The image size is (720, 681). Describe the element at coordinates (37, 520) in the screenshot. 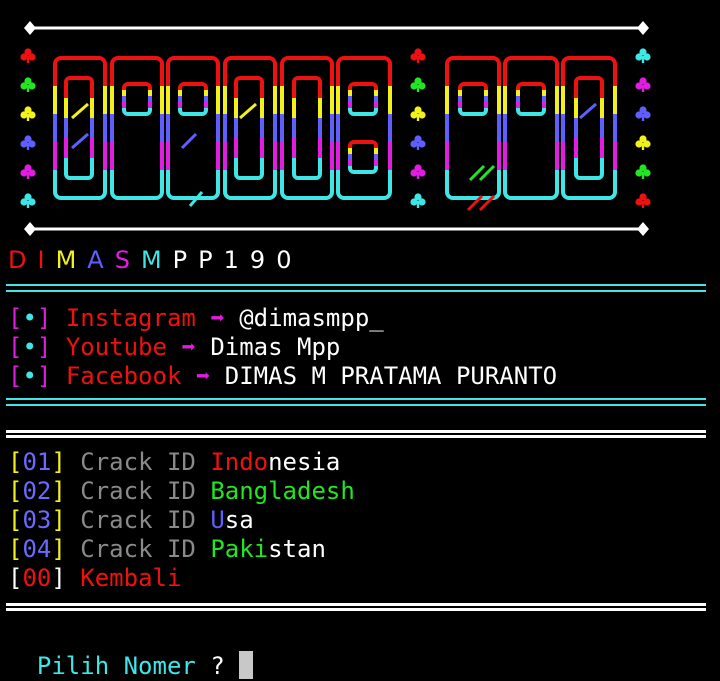

I see `menu-number: 03` at that location.